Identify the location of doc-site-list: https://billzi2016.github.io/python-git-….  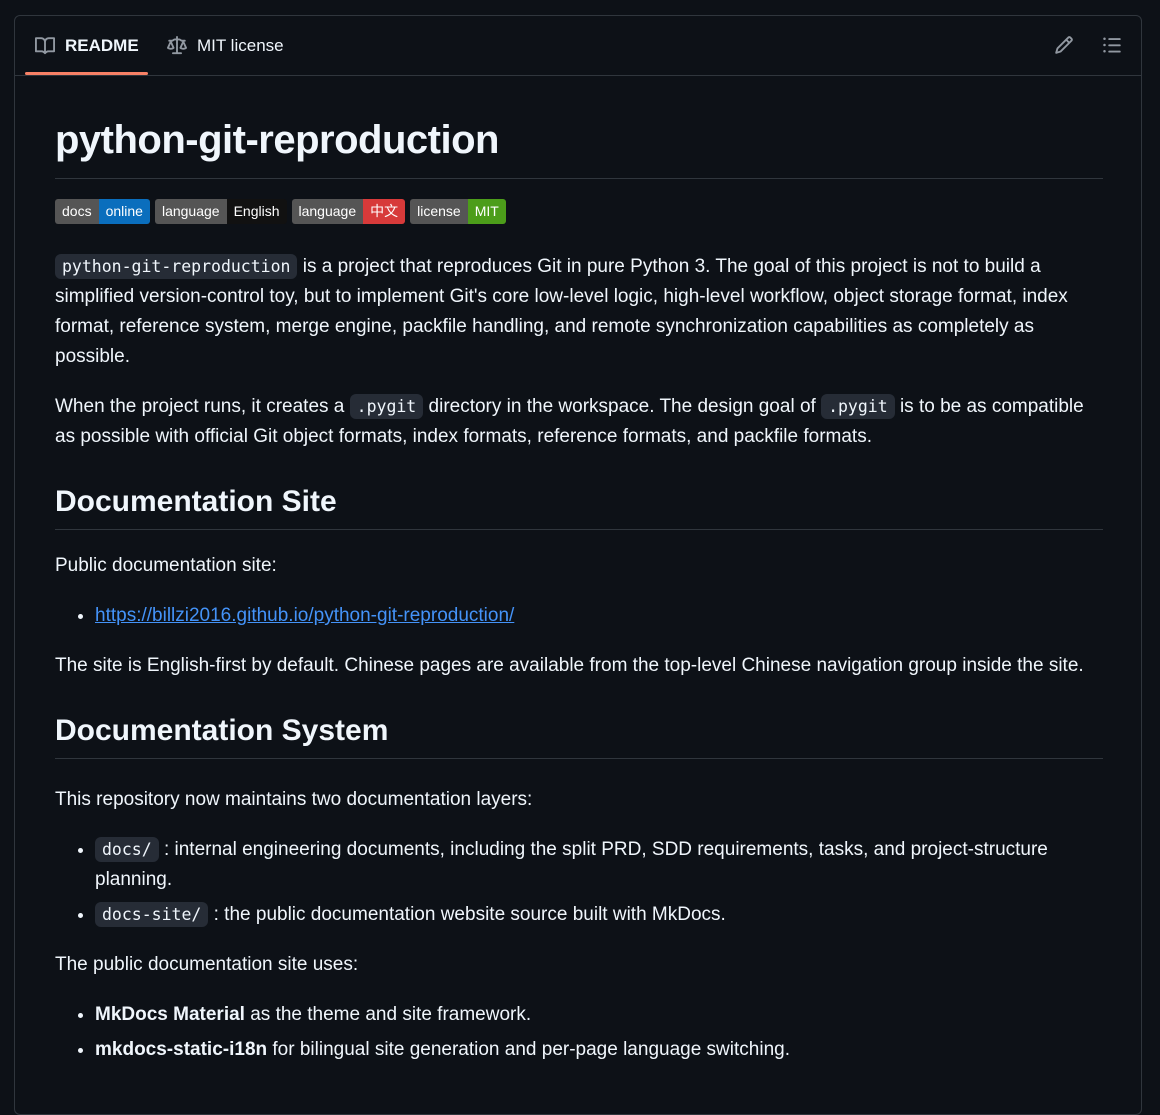
(579, 616).